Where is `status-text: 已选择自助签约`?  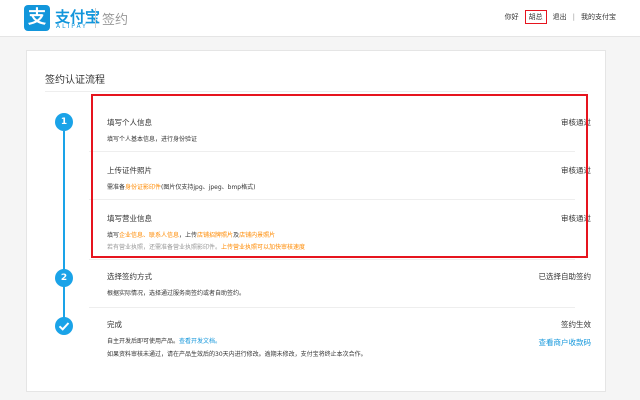 status-text: 已选择自助签约 is located at coordinates (565, 276).